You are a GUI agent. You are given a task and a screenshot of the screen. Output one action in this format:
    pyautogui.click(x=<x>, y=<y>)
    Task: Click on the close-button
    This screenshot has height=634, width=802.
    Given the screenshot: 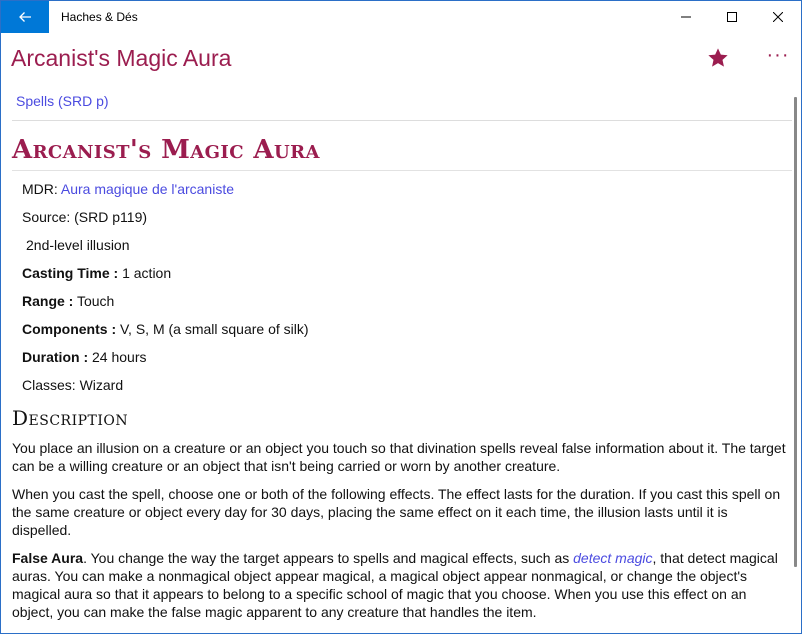 What is the action you would take?
    pyautogui.click(x=778, y=17)
    